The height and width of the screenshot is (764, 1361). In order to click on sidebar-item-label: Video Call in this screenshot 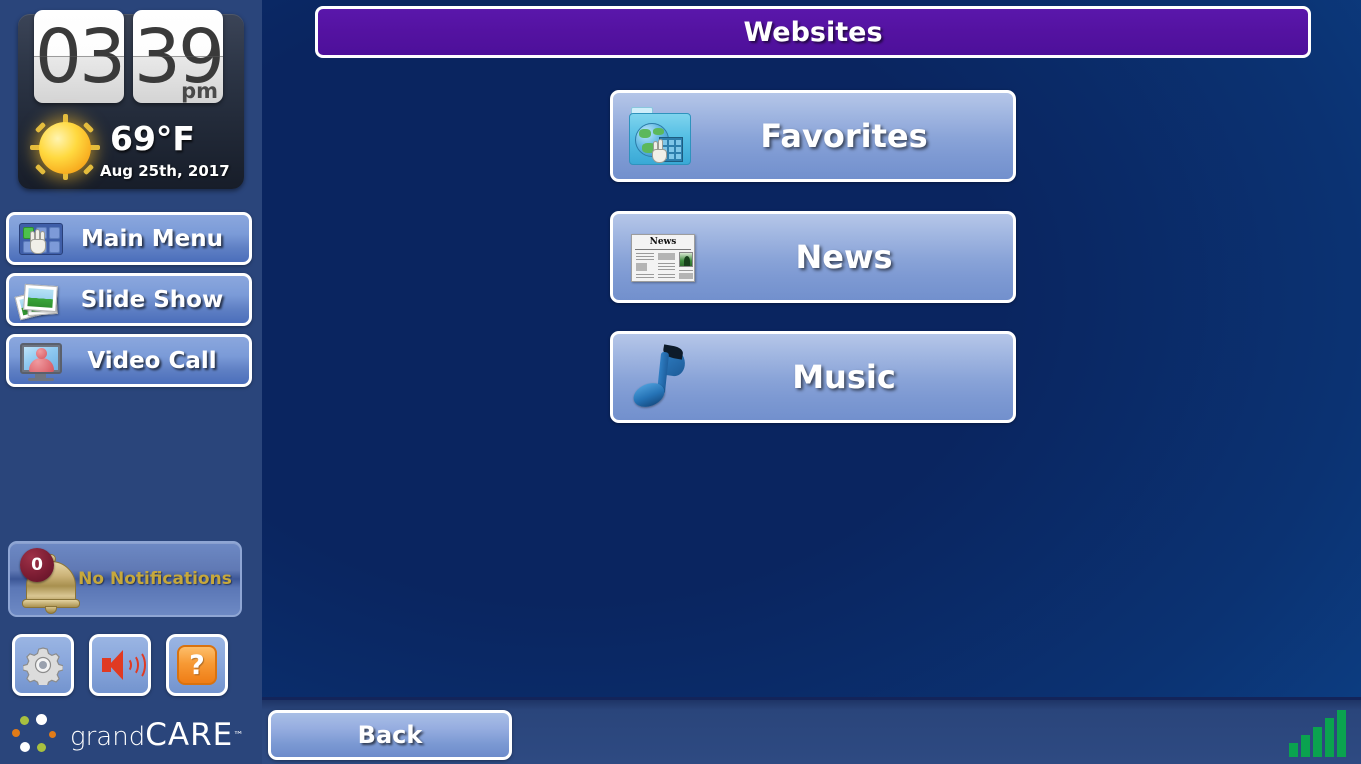, I will do `click(152, 360)`.